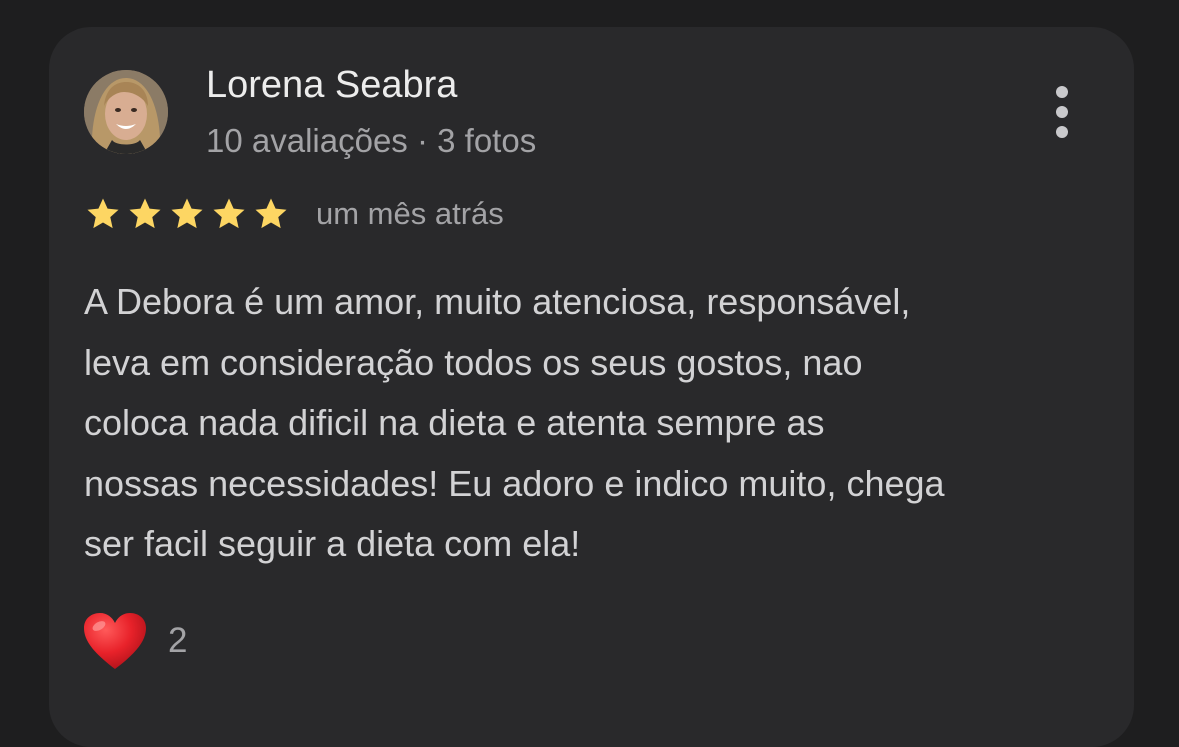 The height and width of the screenshot is (747, 1179). What do you see at coordinates (410, 213) in the screenshot?
I see `review-date: um mês atrás` at bounding box center [410, 213].